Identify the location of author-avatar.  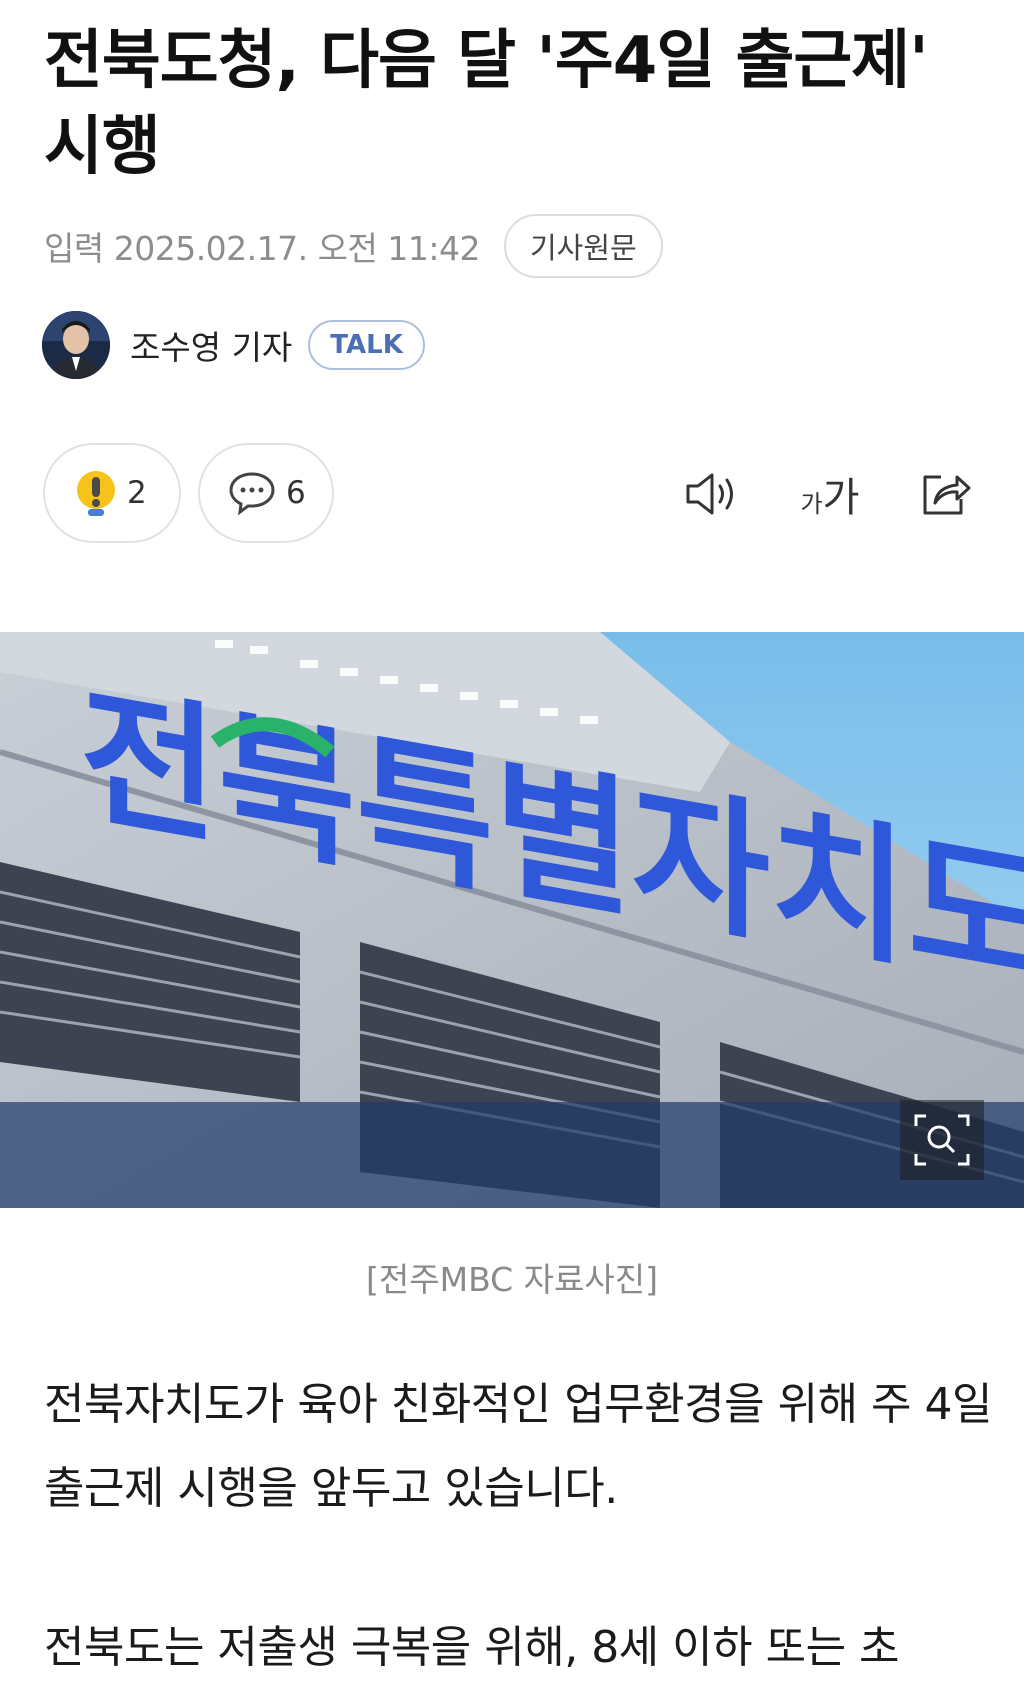
(76, 345).